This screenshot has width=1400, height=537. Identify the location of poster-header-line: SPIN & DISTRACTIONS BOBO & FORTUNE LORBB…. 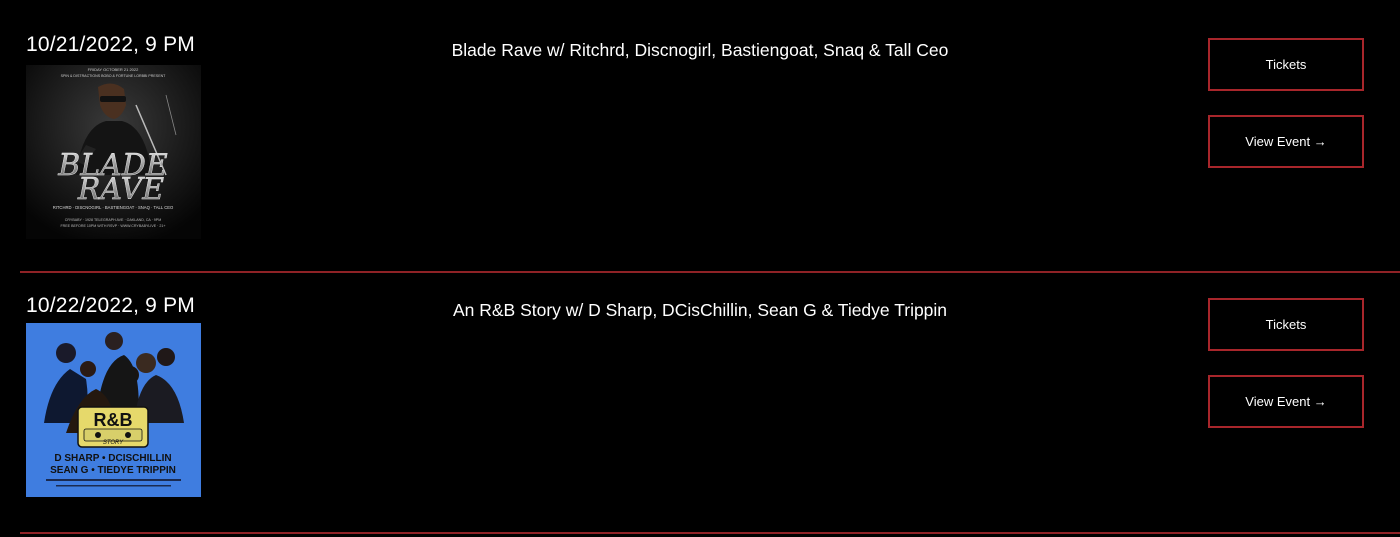
(114, 76).